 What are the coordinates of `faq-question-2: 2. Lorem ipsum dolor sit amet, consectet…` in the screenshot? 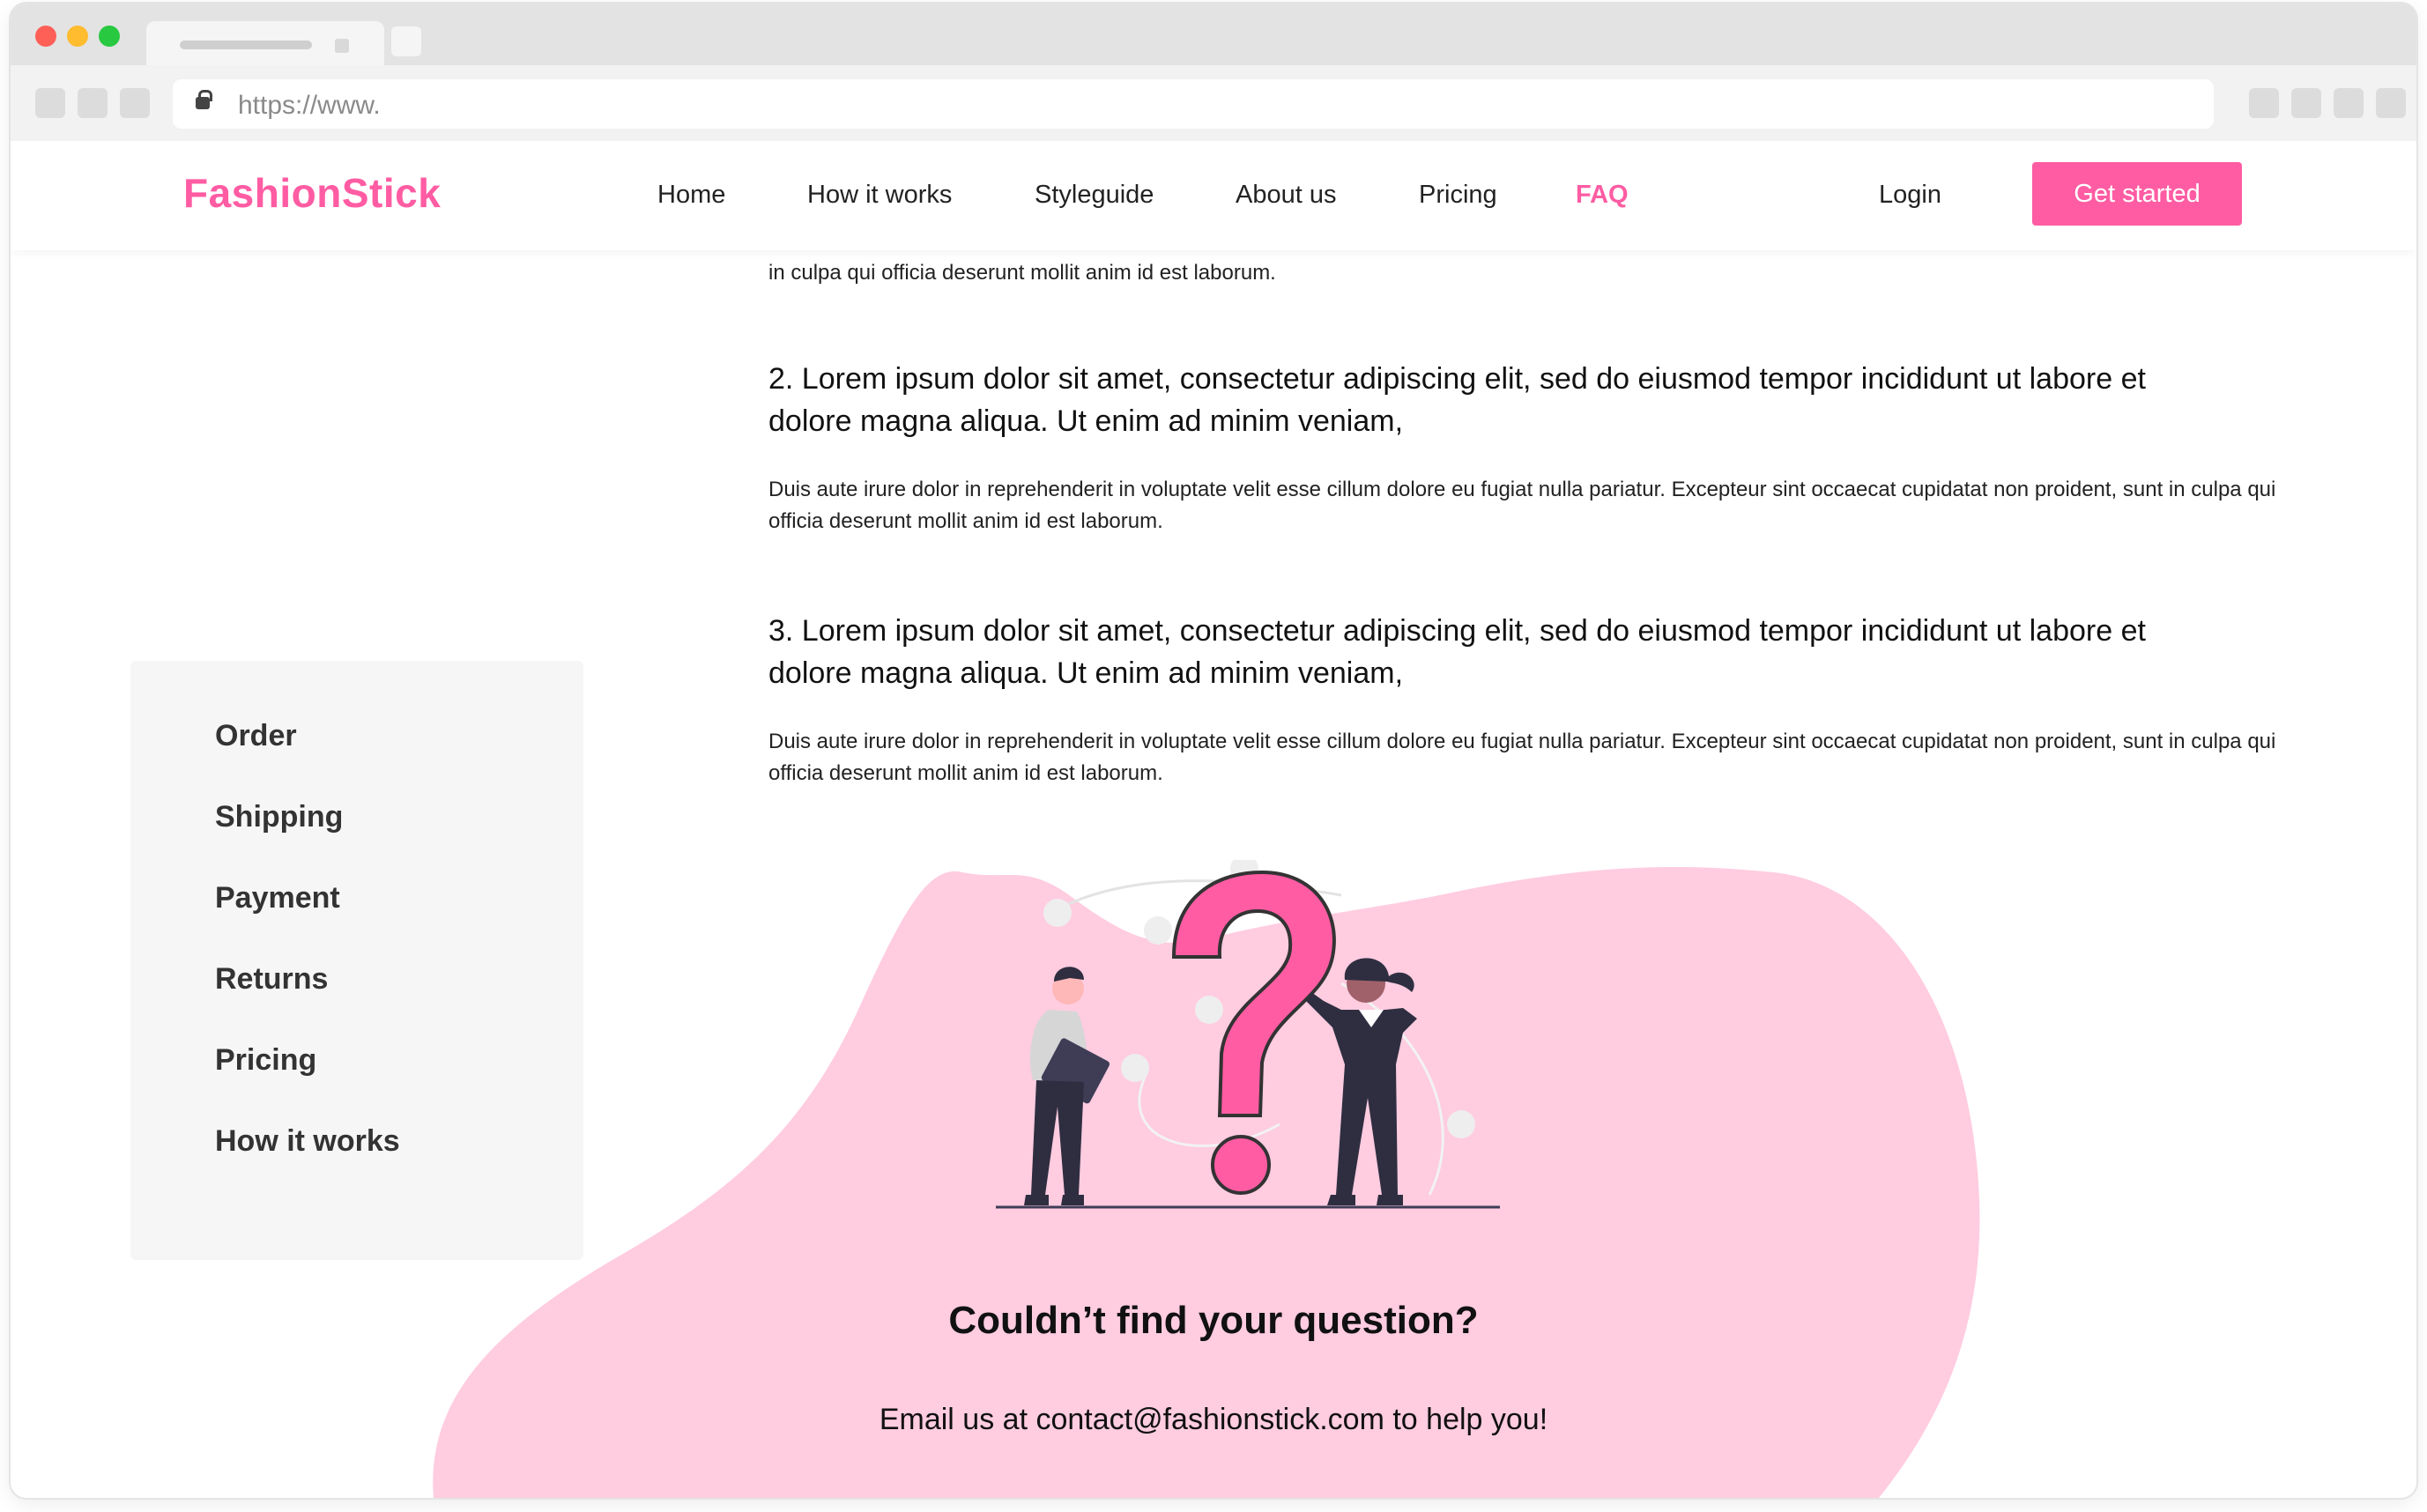 It's located at (1457, 400).